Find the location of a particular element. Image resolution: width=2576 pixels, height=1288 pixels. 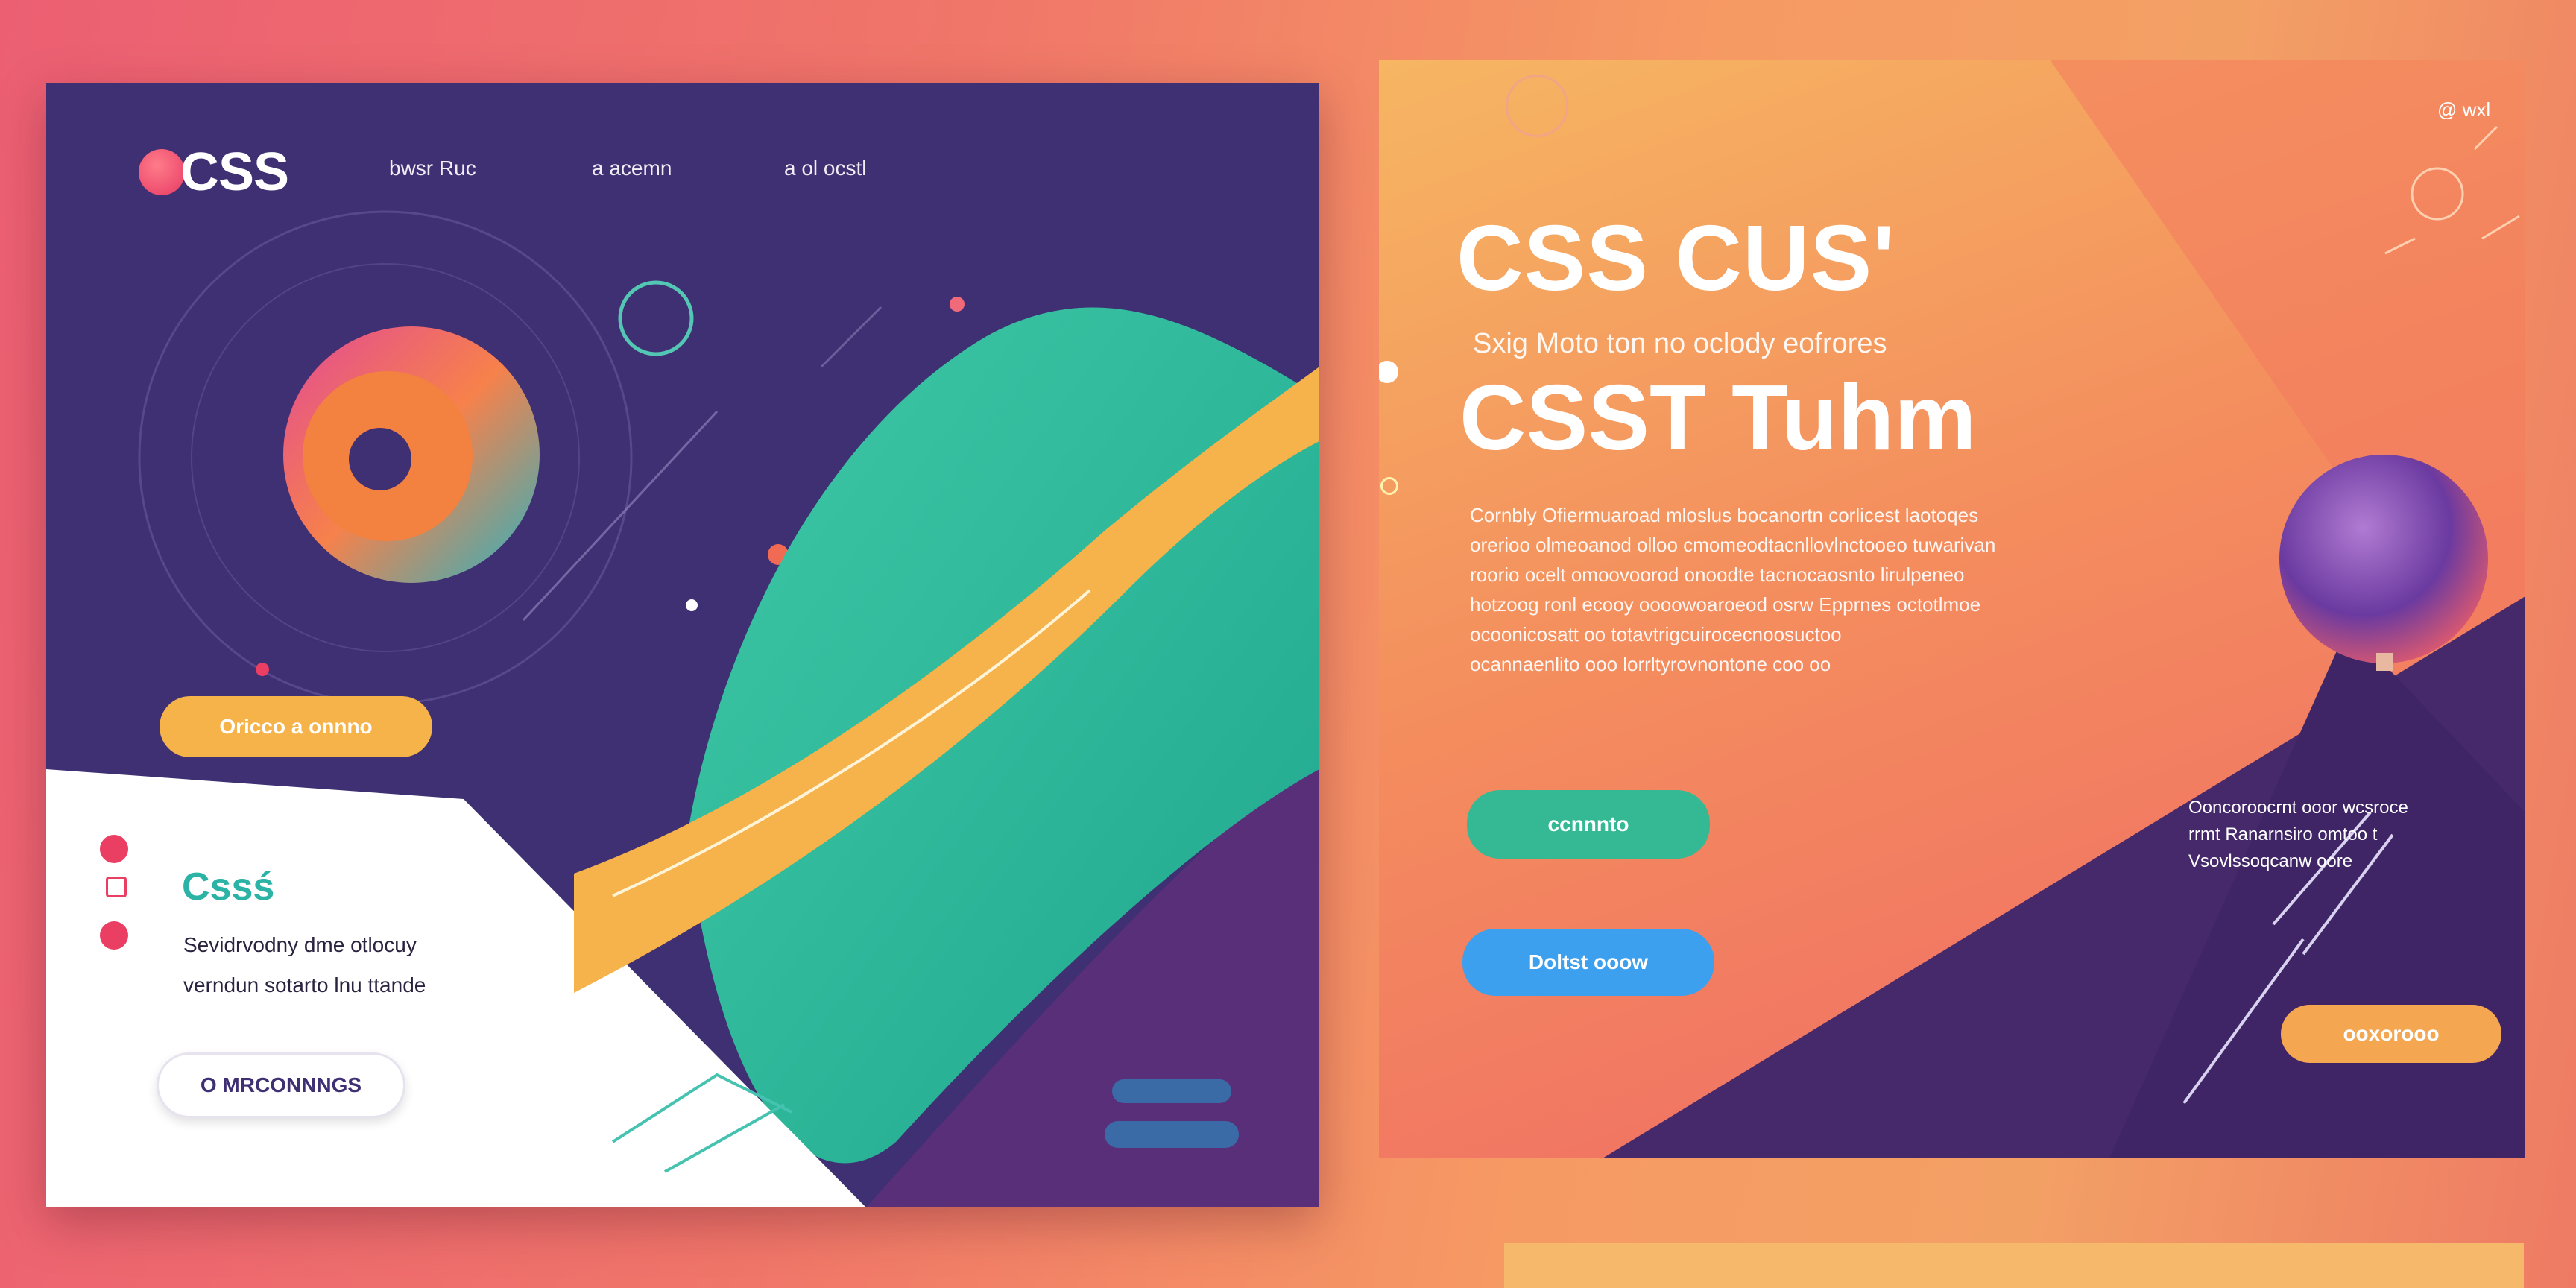

nav-link-3: a ol ocstl is located at coordinates (825, 168).